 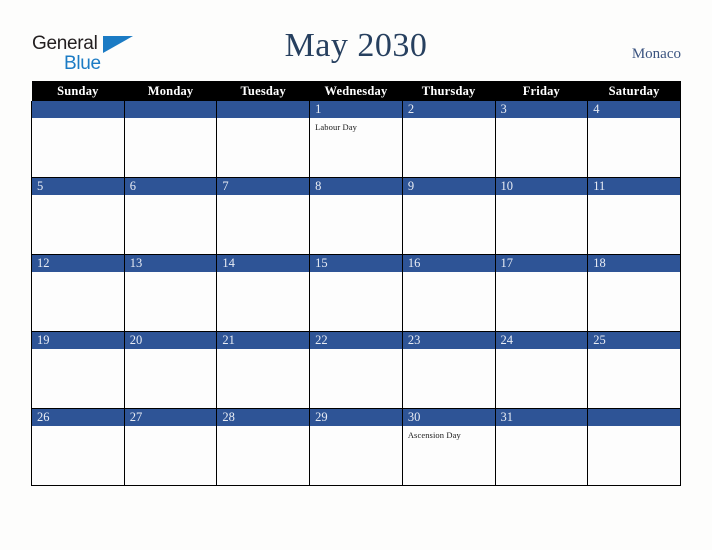 What do you see at coordinates (78, 293) in the screenshot?
I see `calendar-day-cell: 12` at bounding box center [78, 293].